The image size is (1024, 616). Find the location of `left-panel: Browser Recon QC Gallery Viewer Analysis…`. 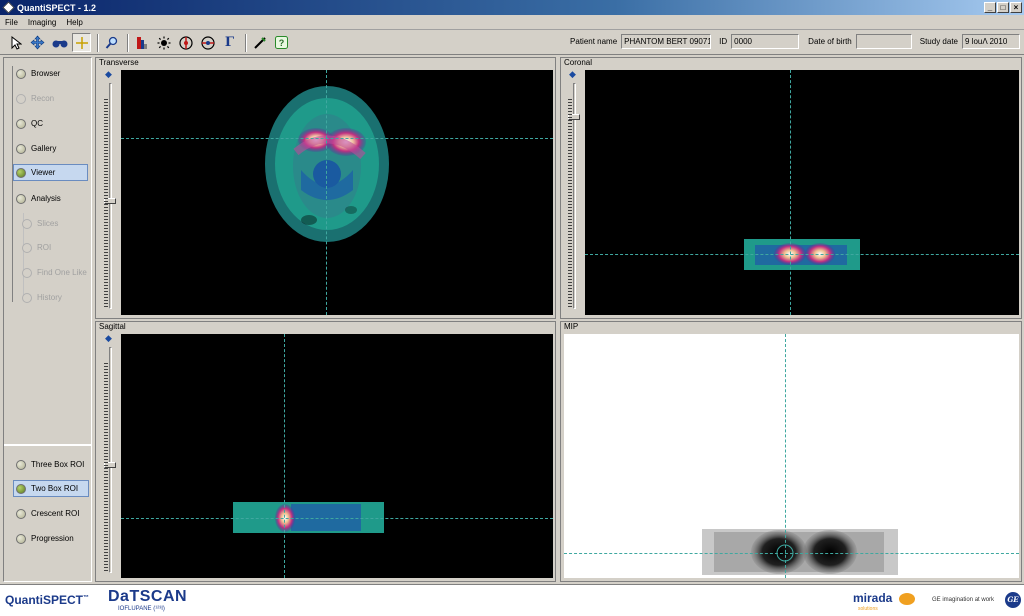

left-panel: Browser Recon QC Gallery Viewer Analysis… is located at coordinates (47, 319).